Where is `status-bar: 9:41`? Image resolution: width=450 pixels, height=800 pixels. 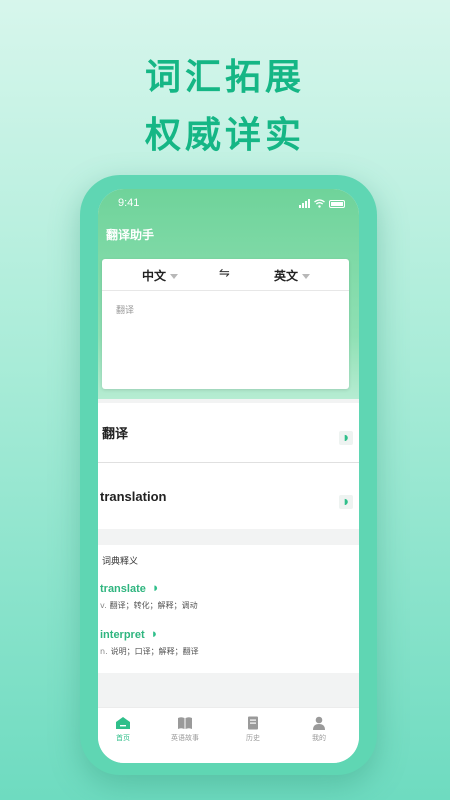
status-bar: 9:41 is located at coordinates (228, 205).